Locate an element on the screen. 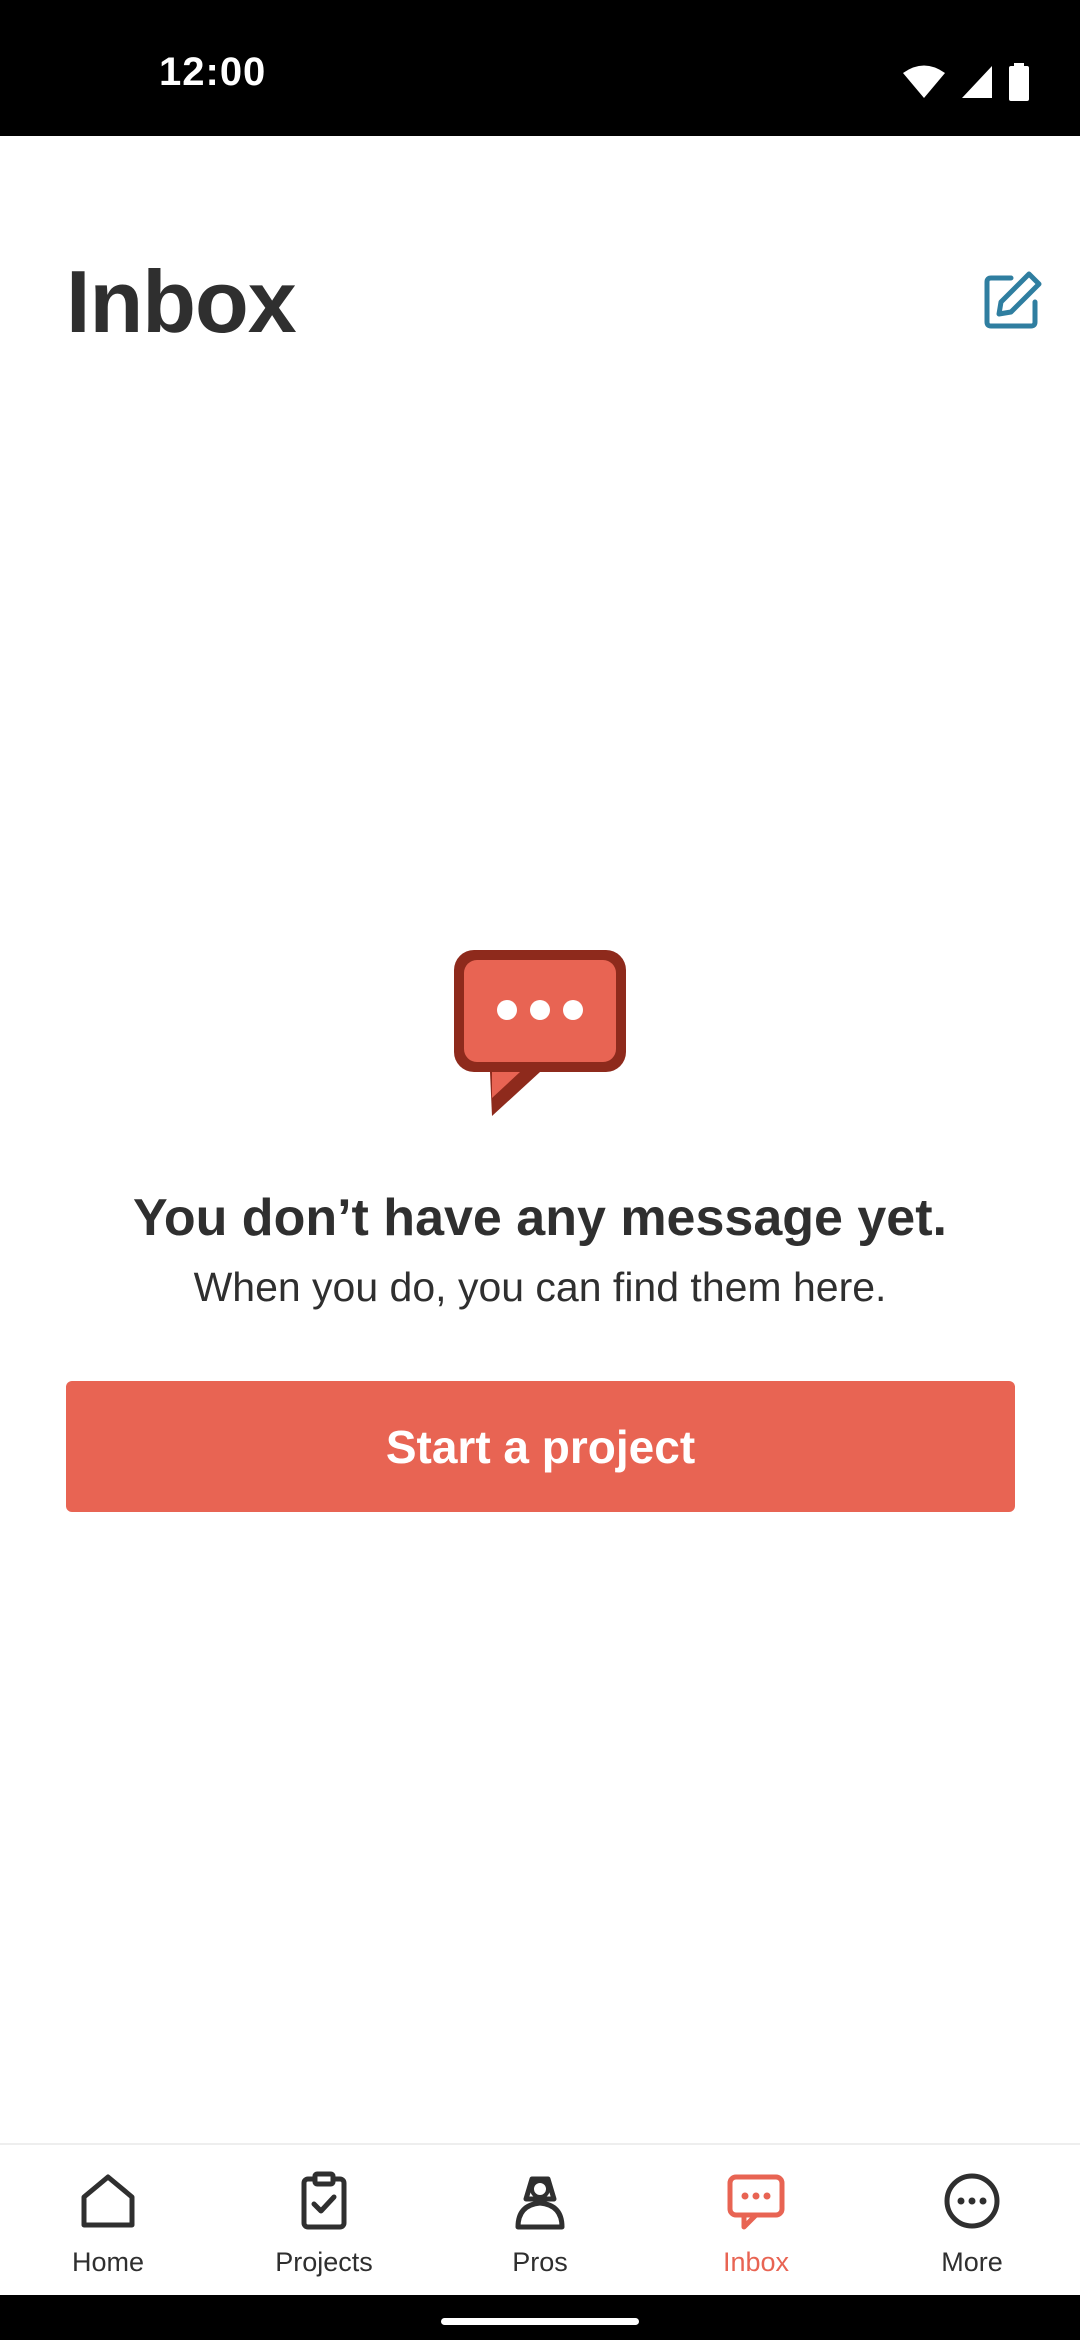 This screenshot has width=1080, height=2340. status-bar: 12:00 is located at coordinates (540, 68).